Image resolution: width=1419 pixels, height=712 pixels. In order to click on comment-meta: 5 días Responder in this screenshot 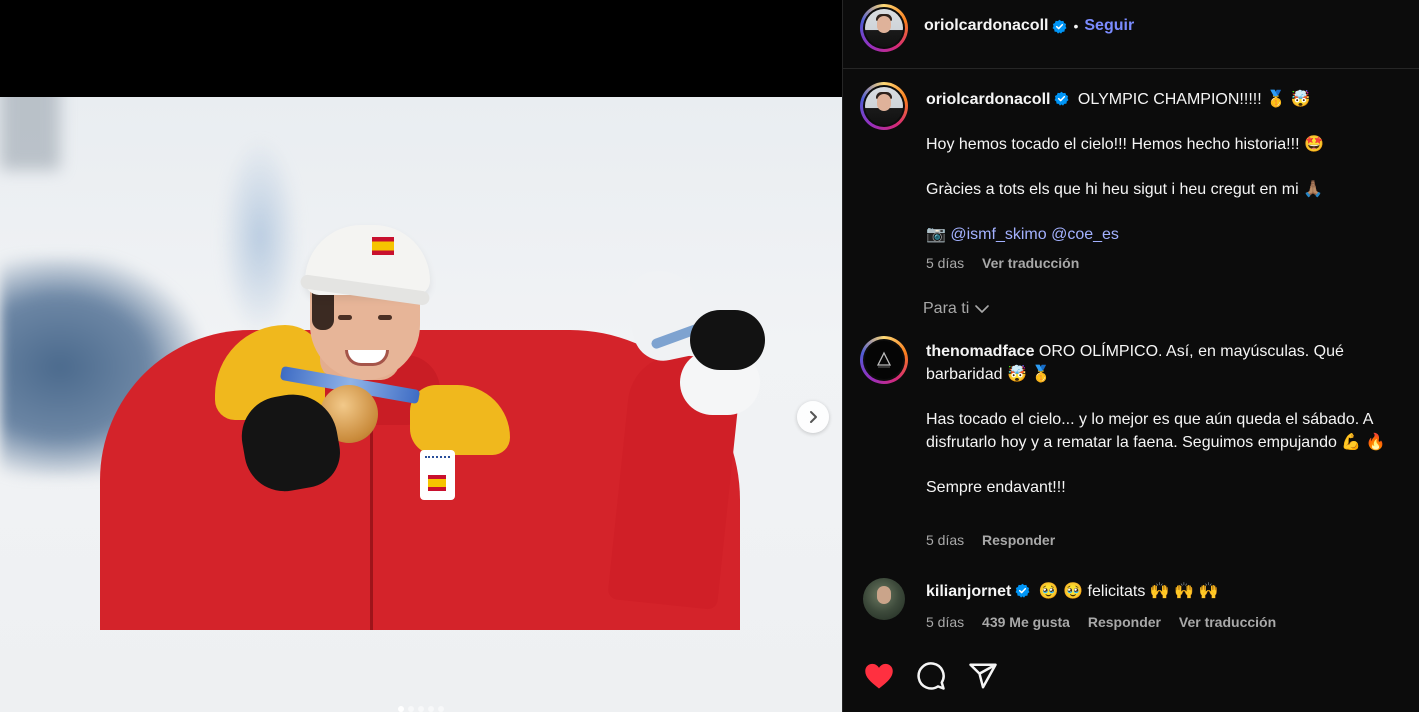, I will do `click(997, 540)`.